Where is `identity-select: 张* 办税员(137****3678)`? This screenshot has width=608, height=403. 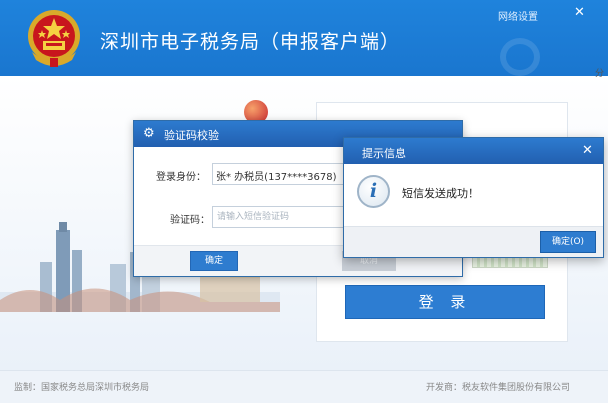 identity-select: 张* 办税员(137****3678) is located at coordinates (279, 174).